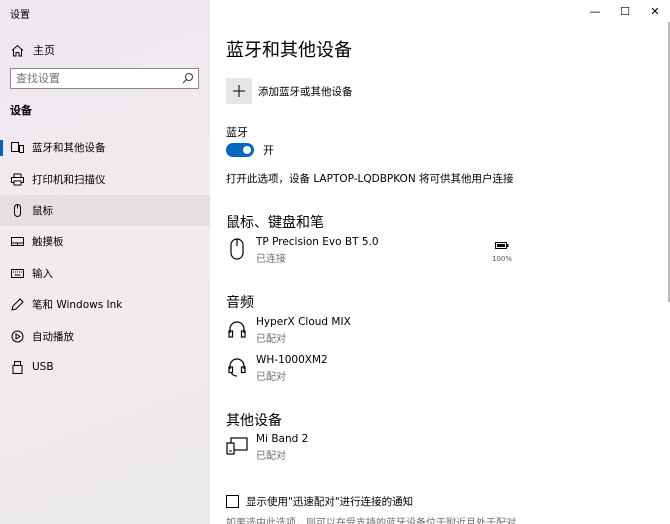 The width and height of the screenshot is (670, 524). I want to click on group-title-other-devices: 其他设备, so click(254, 421).